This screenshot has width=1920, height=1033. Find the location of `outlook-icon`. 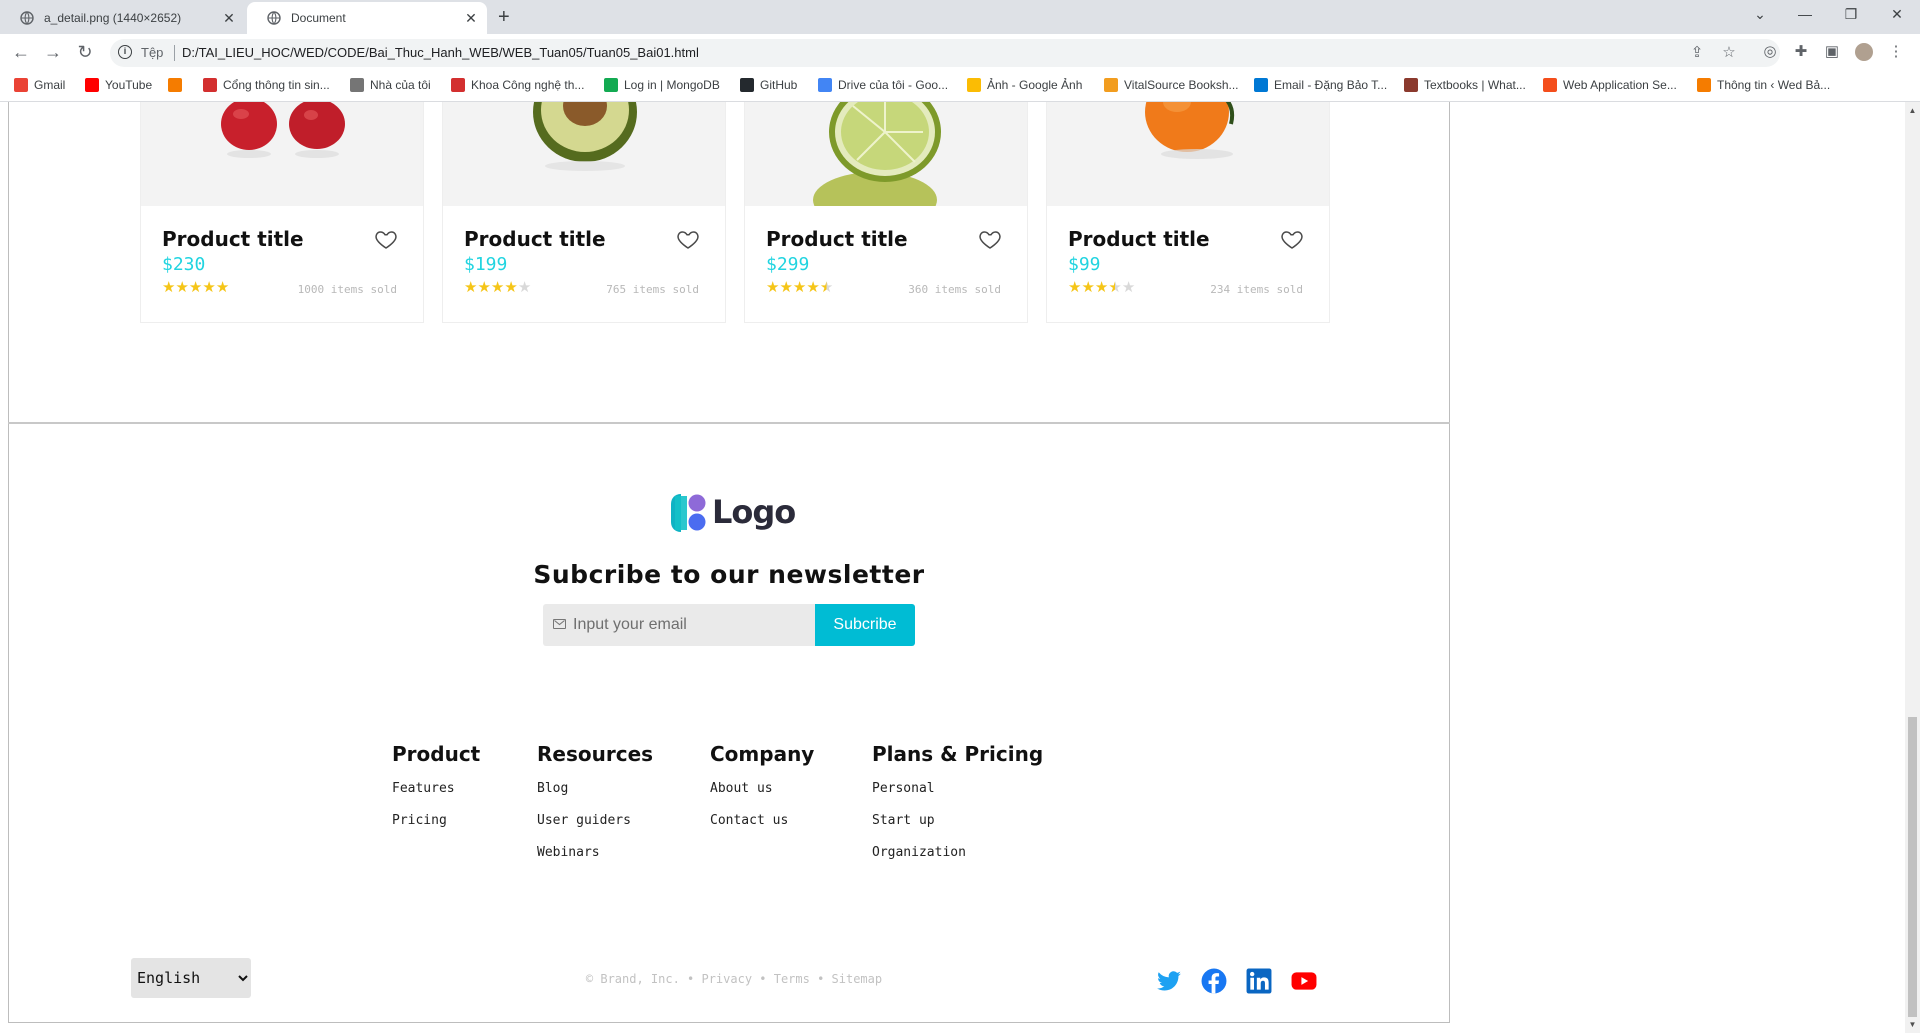

outlook-icon is located at coordinates (1261, 85).